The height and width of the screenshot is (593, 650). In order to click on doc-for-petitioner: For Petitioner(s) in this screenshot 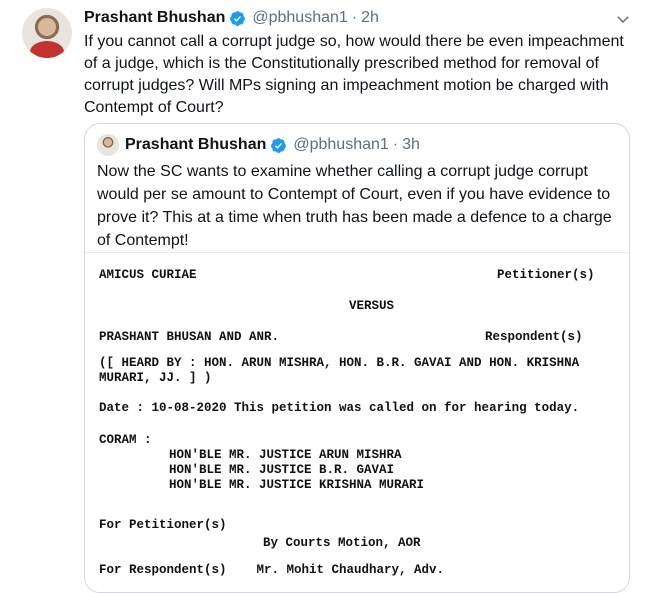, I will do `click(163, 525)`.